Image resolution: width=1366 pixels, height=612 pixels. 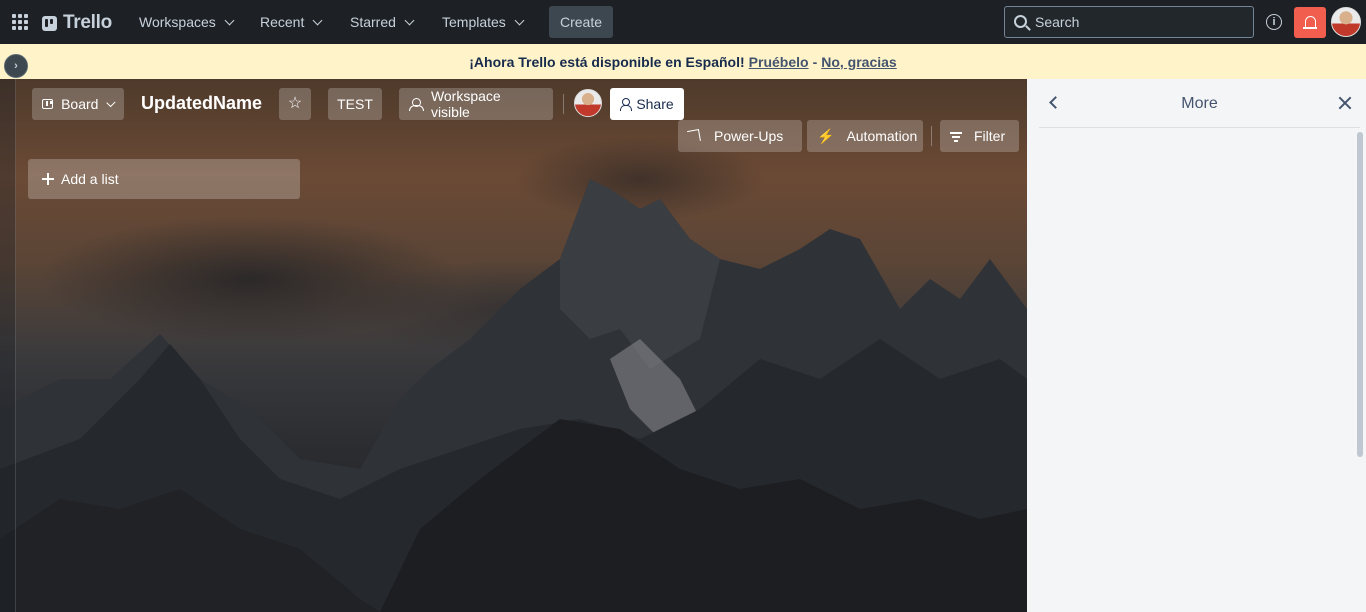 I want to click on plus-icon, so click(x=48, y=179).